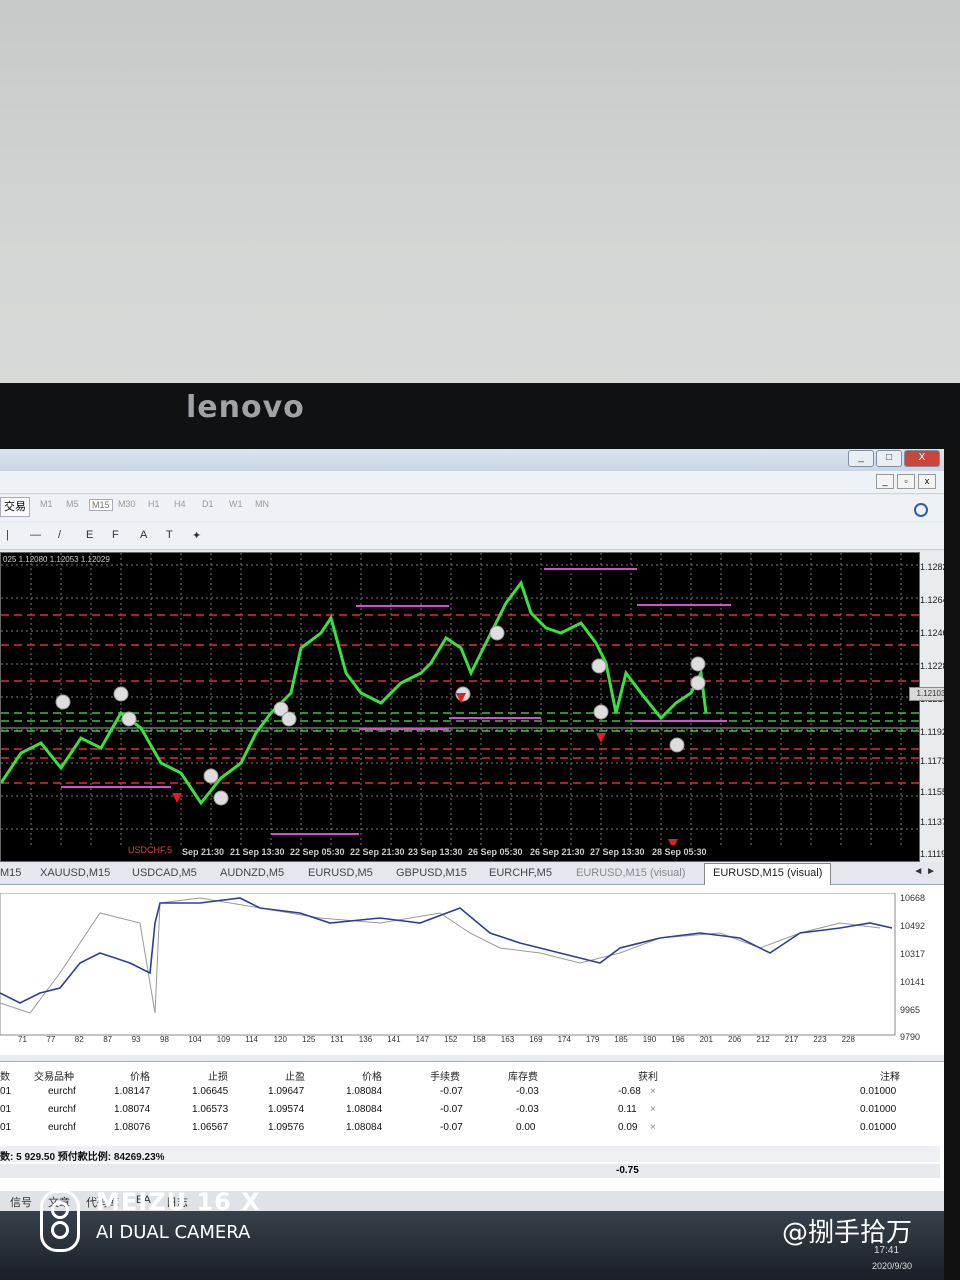  Describe the element at coordinates (101, 505) in the screenshot. I see `timeframe-m15: M15` at that location.